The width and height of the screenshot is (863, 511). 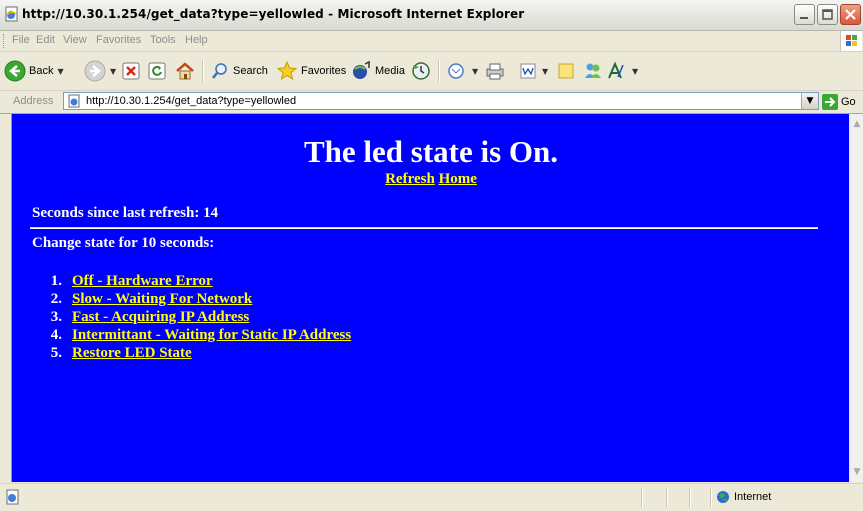 I want to click on close-button, so click(x=850, y=14).